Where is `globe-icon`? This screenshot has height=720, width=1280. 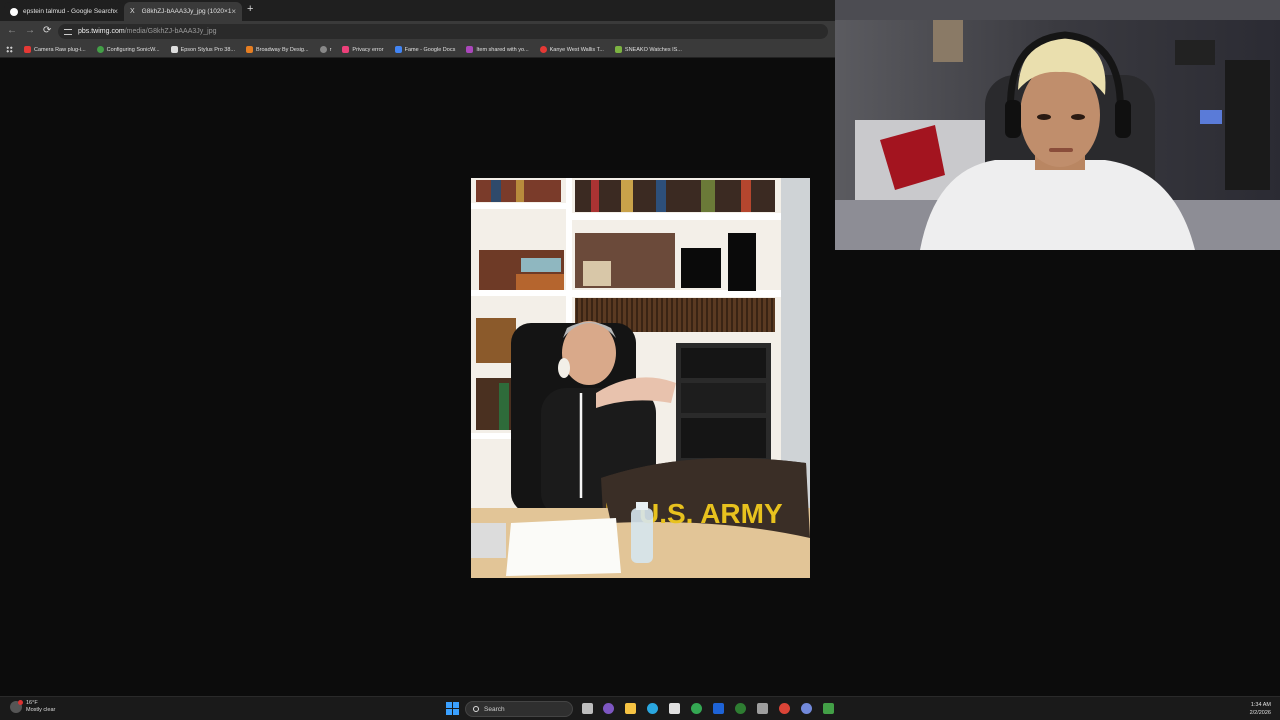
globe-icon is located at coordinates (323, 49).